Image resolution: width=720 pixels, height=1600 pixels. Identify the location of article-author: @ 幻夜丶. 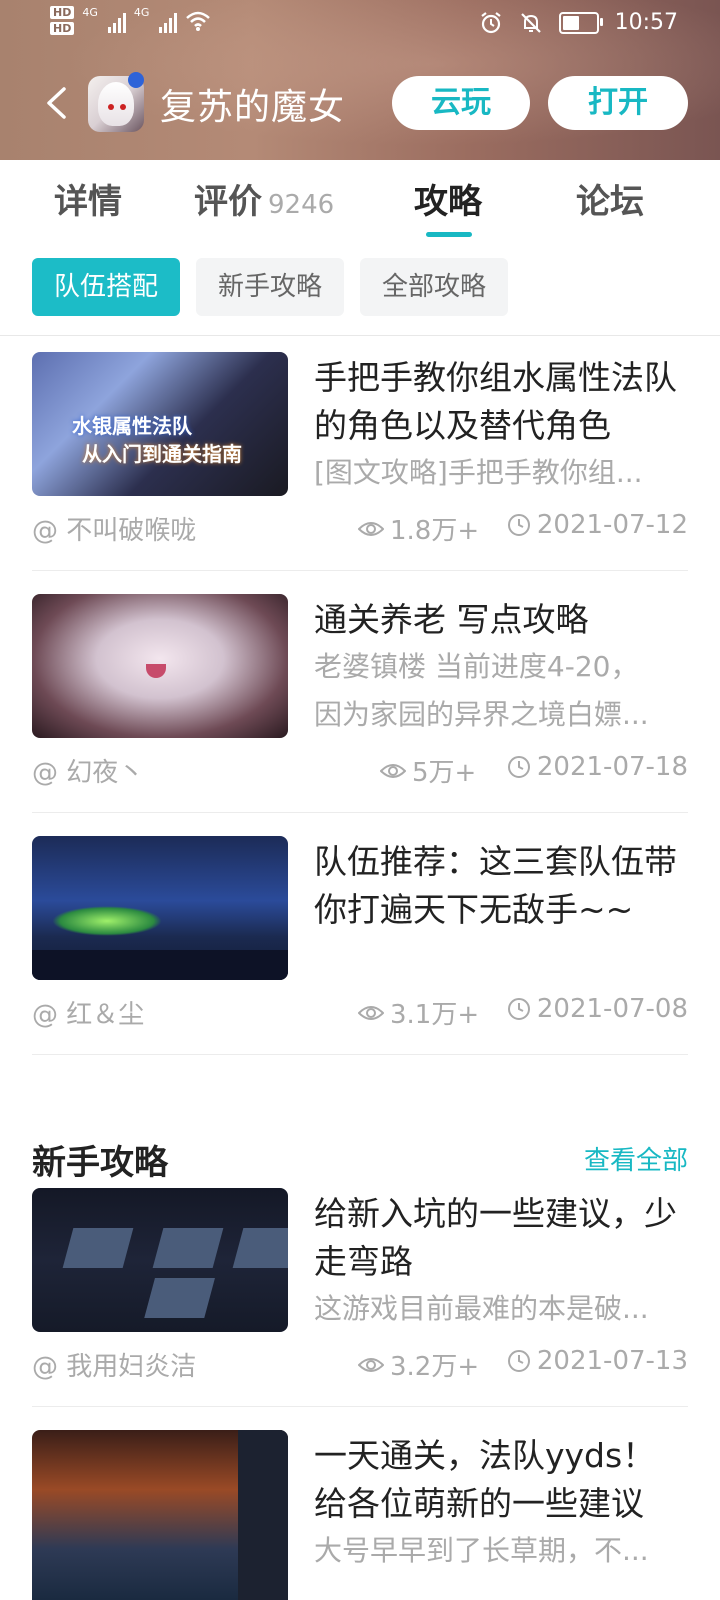
(88, 770).